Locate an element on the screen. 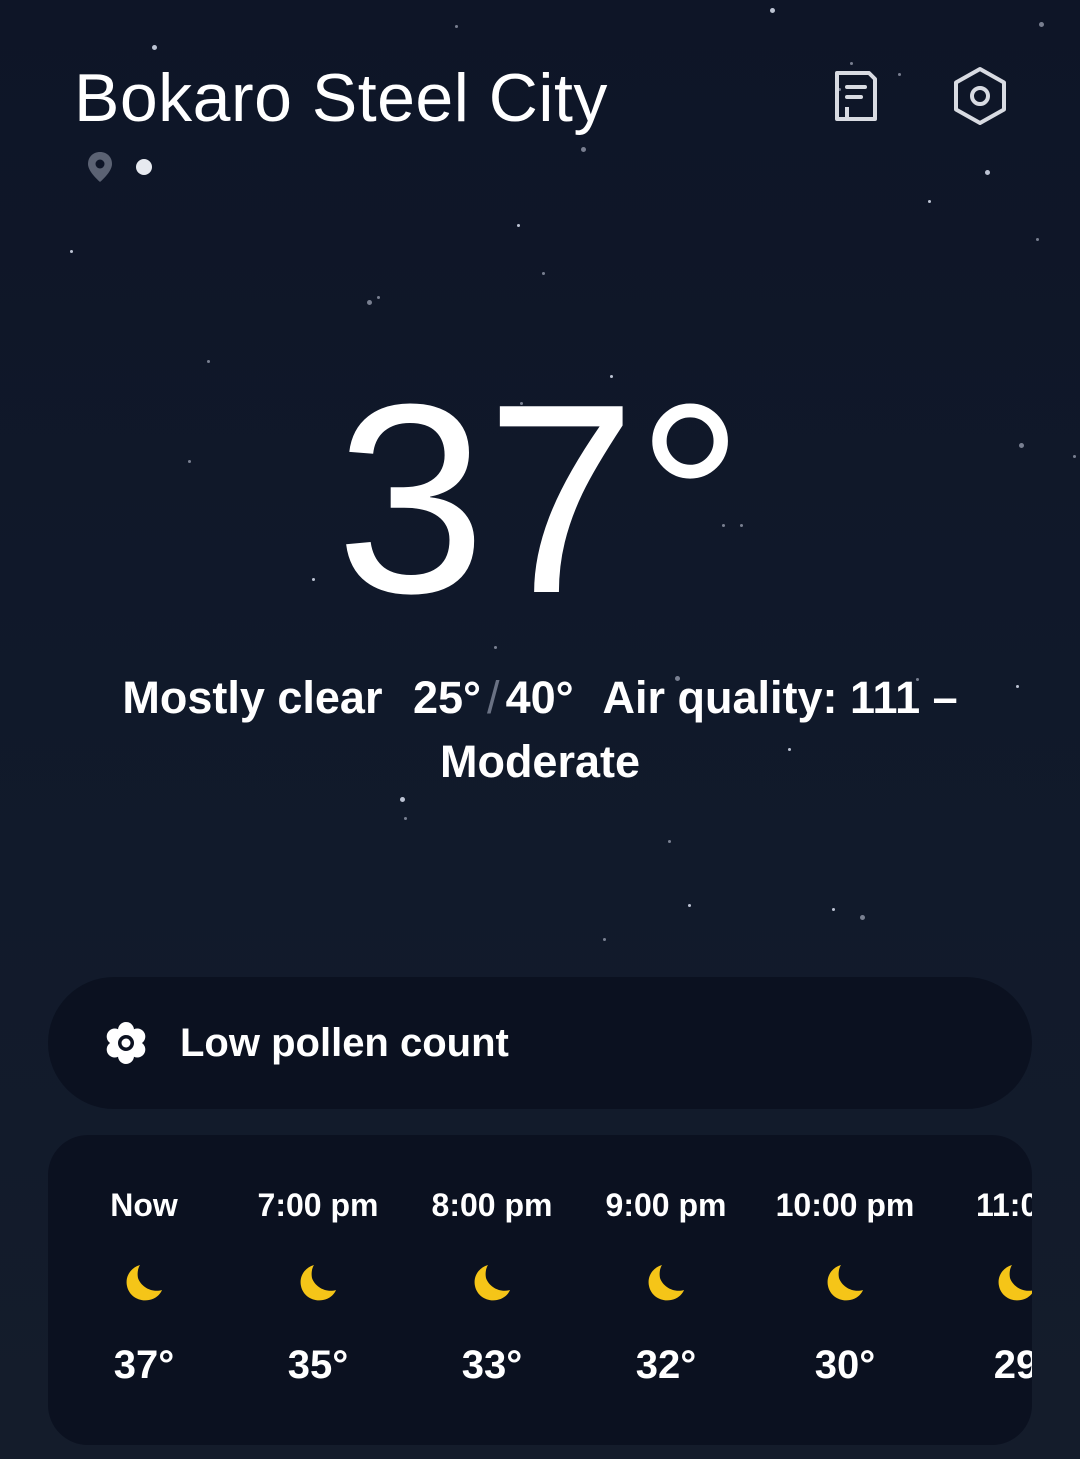 This screenshot has height=1459, width=1080. hourly-time: 9:00 pm is located at coordinates (666, 1205).